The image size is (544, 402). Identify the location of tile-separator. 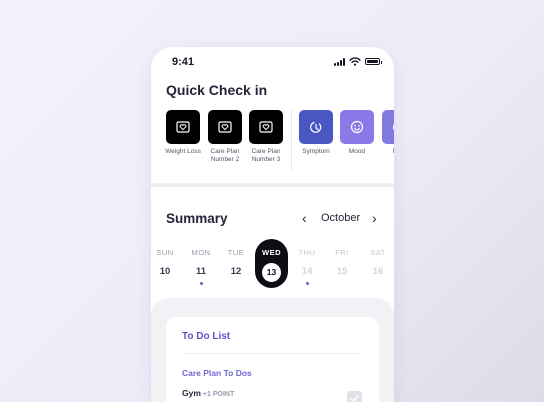
(291, 140).